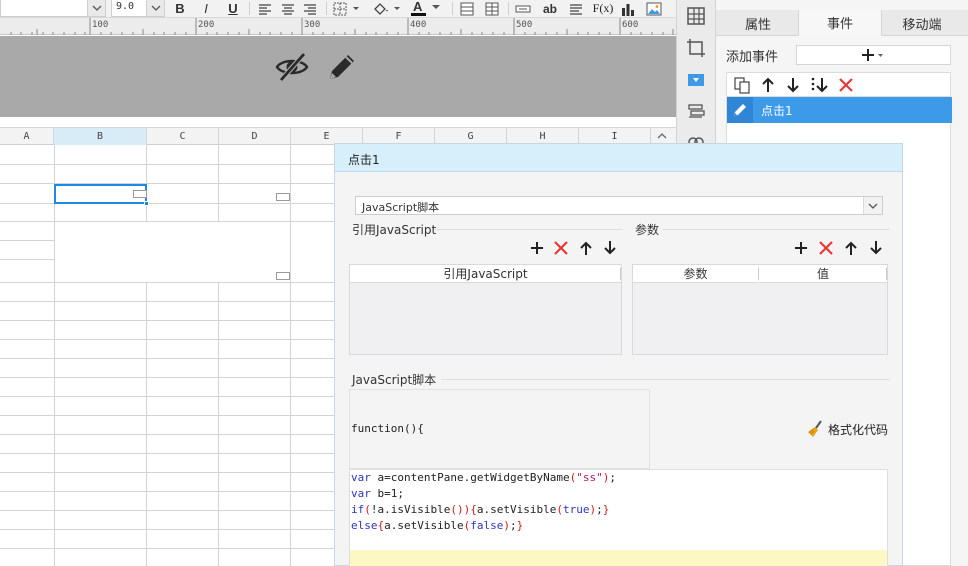  I want to click on event-toolbar, so click(838, 84).